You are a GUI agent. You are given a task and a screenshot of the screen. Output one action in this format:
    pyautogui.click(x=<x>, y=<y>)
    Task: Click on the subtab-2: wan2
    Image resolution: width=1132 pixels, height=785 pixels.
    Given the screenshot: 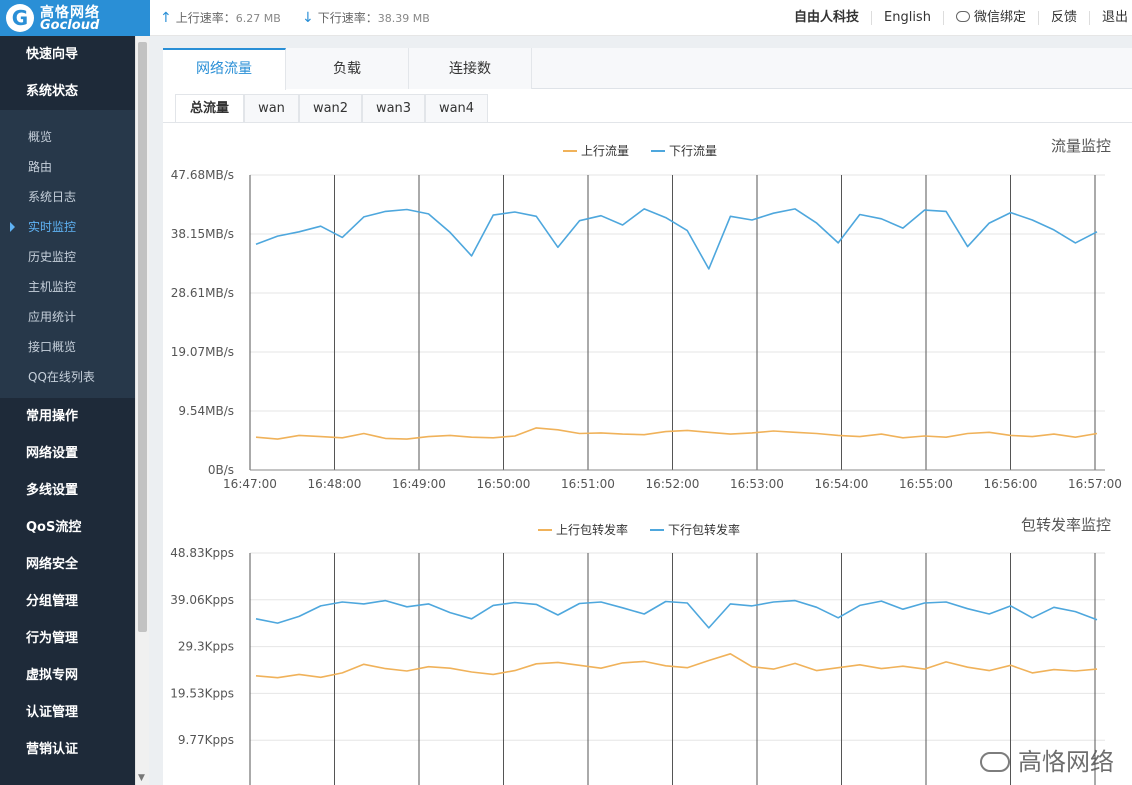 What is the action you would take?
    pyautogui.click(x=330, y=108)
    